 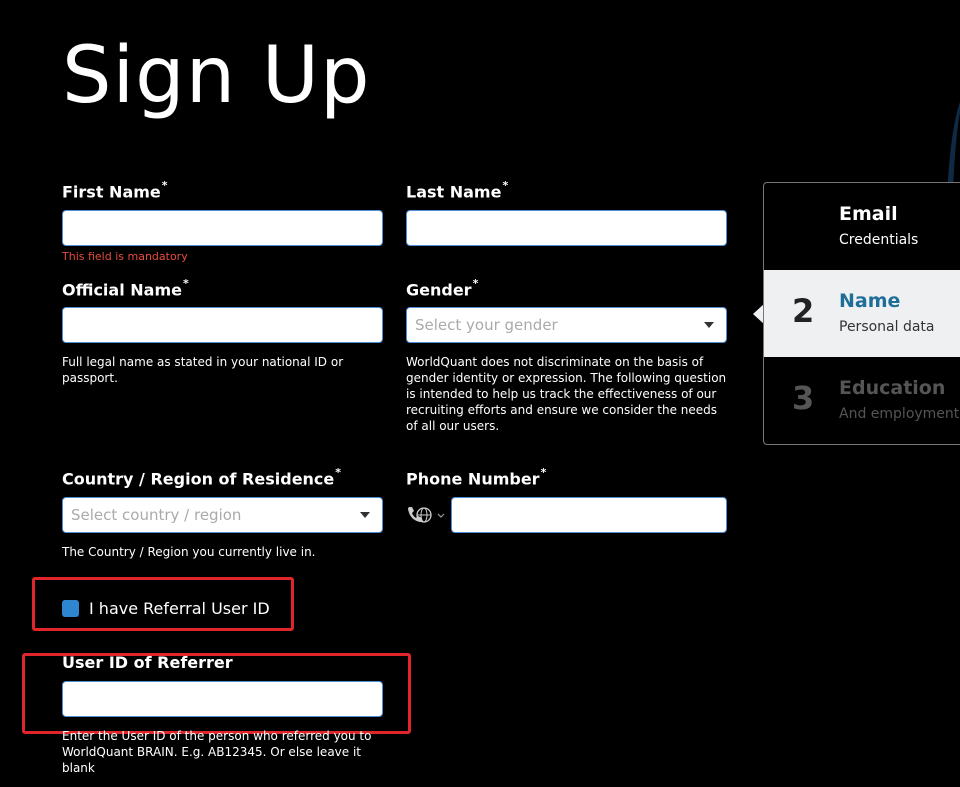 What do you see at coordinates (125, 288) in the screenshot?
I see `official-name-label: Official Name*` at bounding box center [125, 288].